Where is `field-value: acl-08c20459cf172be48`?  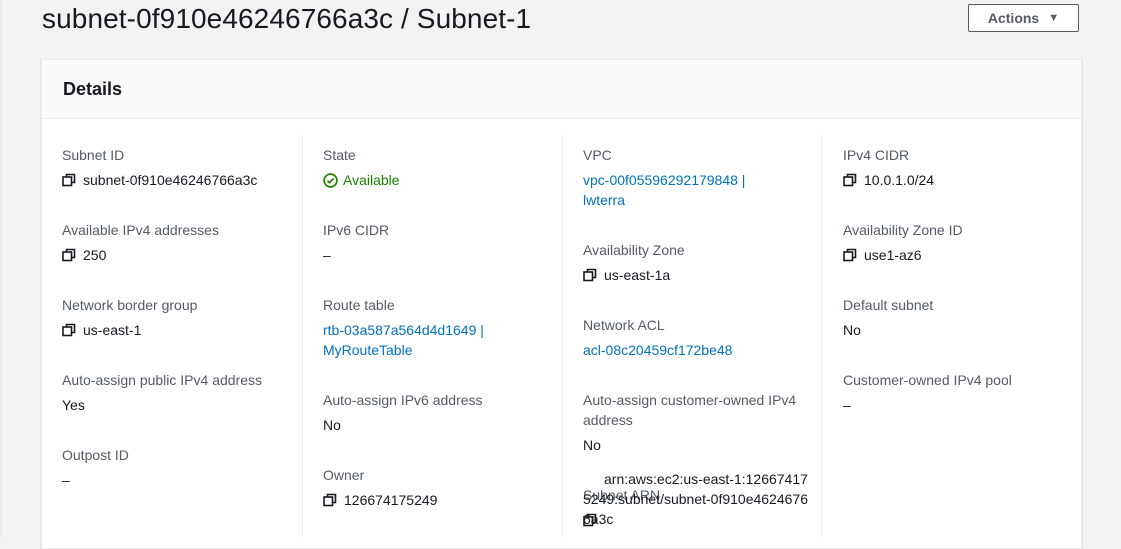
field-value: acl-08c20459cf172be48 is located at coordinates (703, 350).